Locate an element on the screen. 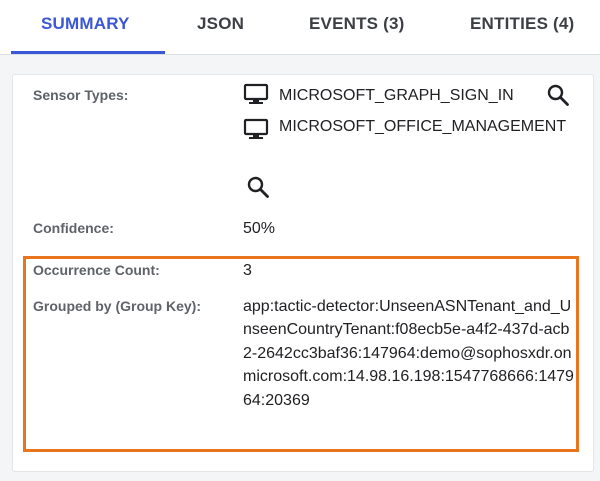  sensor-types-label: Sensor Types: is located at coordinates (81, 95).